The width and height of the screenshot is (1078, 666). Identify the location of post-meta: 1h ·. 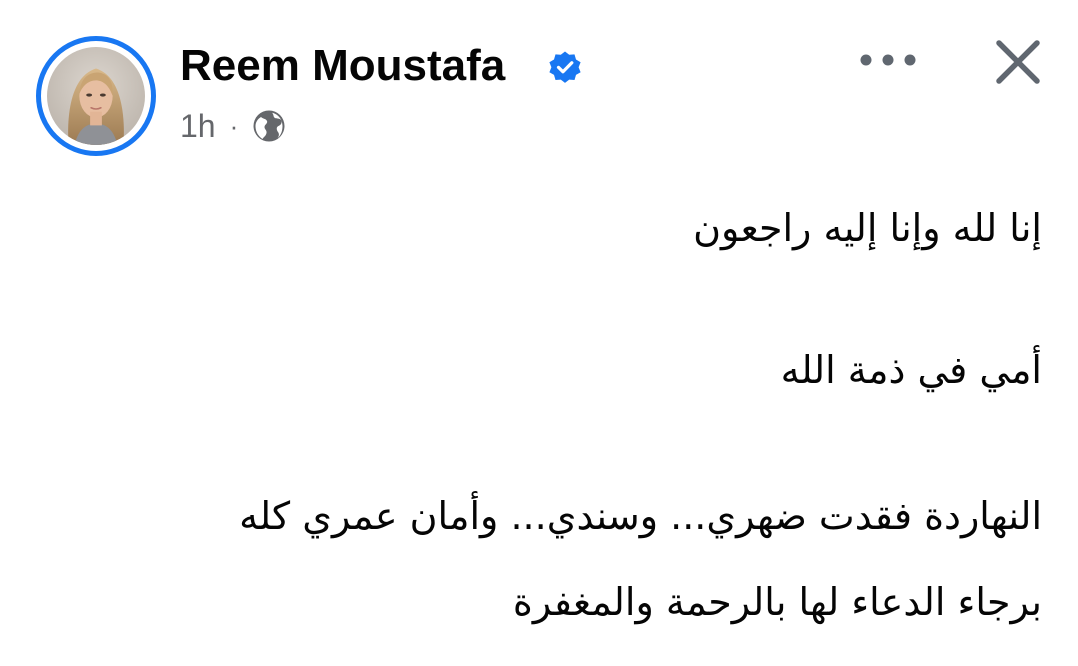
(233, 126).